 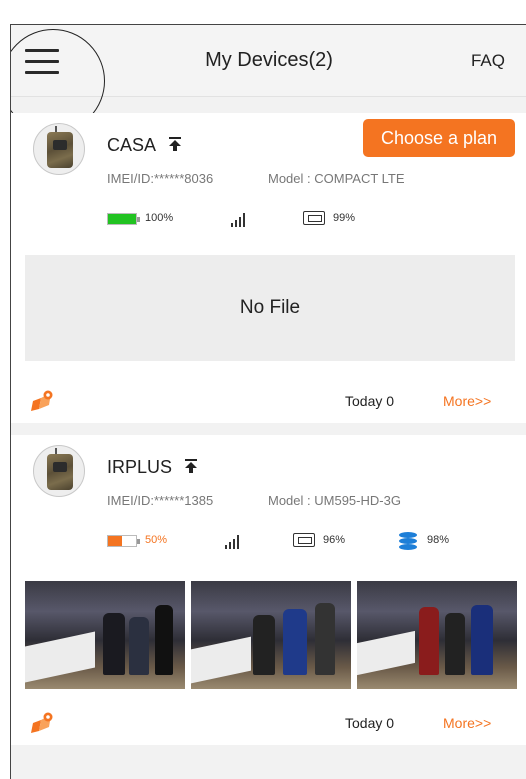 I want to click on device-status-row: 100% 99%, so click(x=268, y=220).